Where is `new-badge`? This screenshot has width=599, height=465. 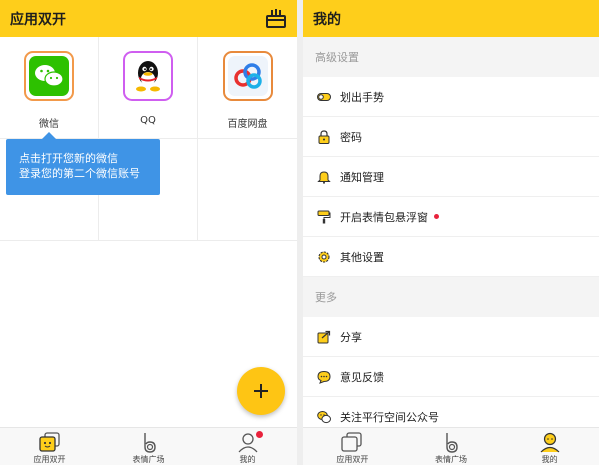 new-badge is located at coordinates (436, 216).